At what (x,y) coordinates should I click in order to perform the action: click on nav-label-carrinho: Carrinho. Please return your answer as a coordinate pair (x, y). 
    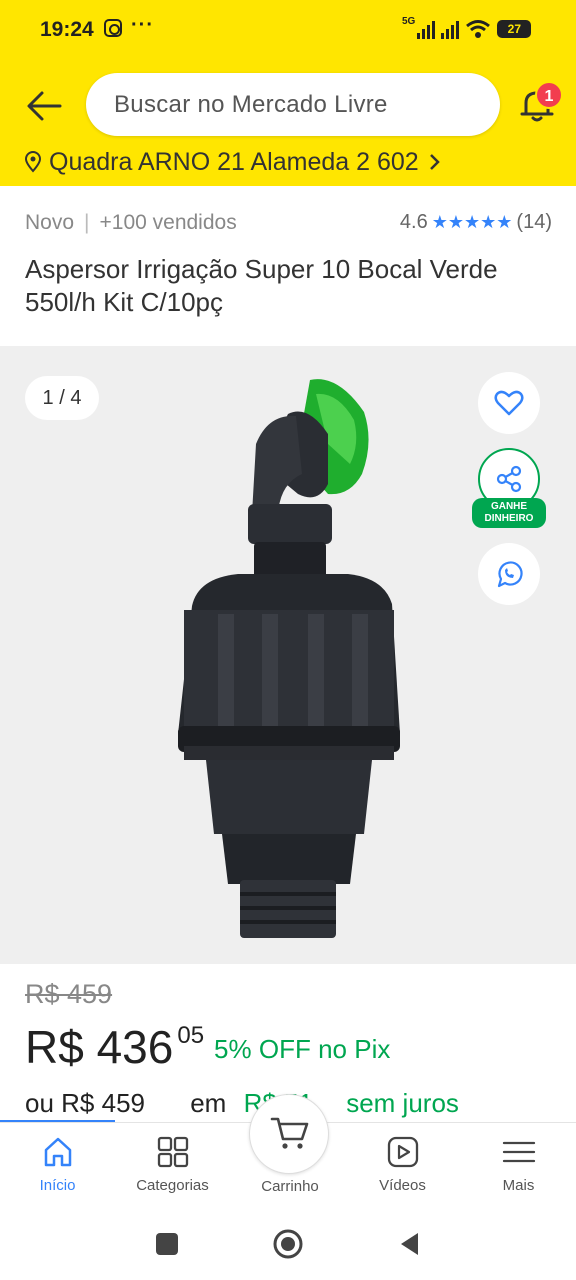
    Looking at the image, I should click on (290, 1186).